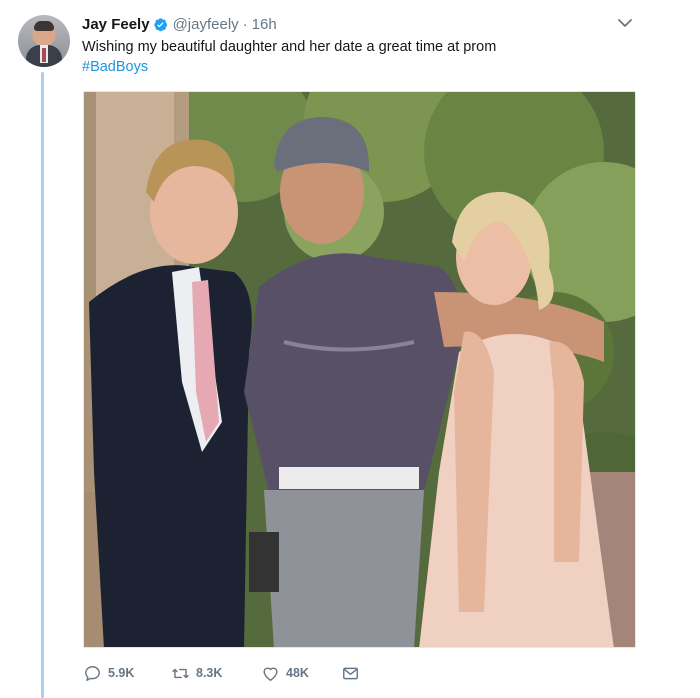  I want to click on tweet-header: Jay Feely @jayfeely · 16h, so click(179, 24).